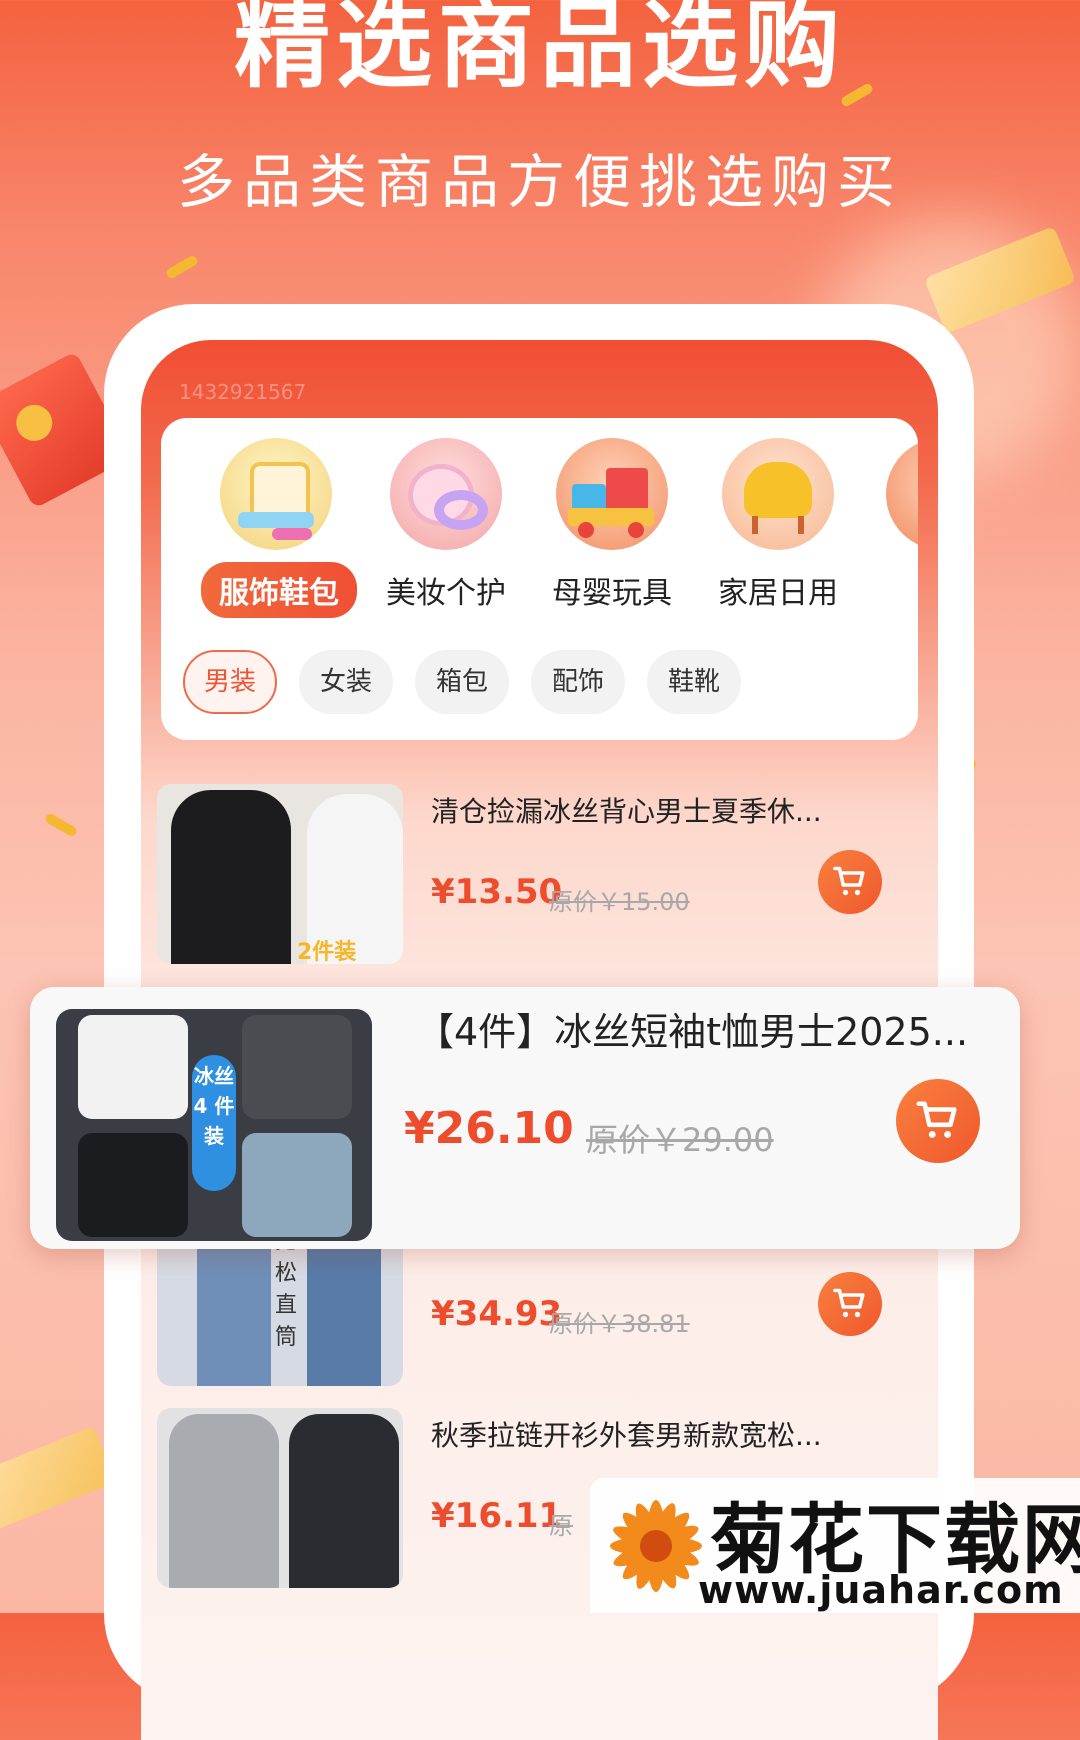 Image resolution: width=1080 pixels, height=1740 pixels. I want to click on product-original-price: 原价￥38.81, so click(619, 1324).